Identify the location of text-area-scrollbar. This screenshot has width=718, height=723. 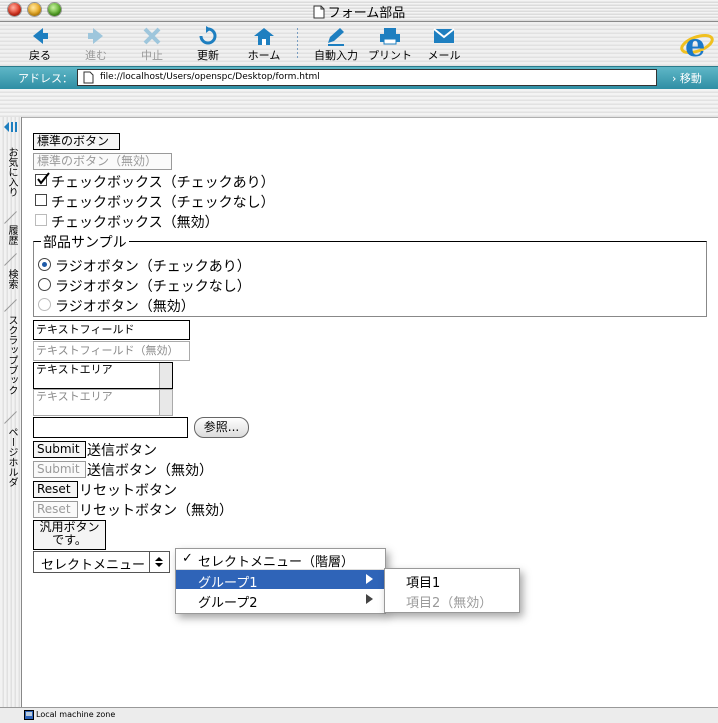
(165, 375).